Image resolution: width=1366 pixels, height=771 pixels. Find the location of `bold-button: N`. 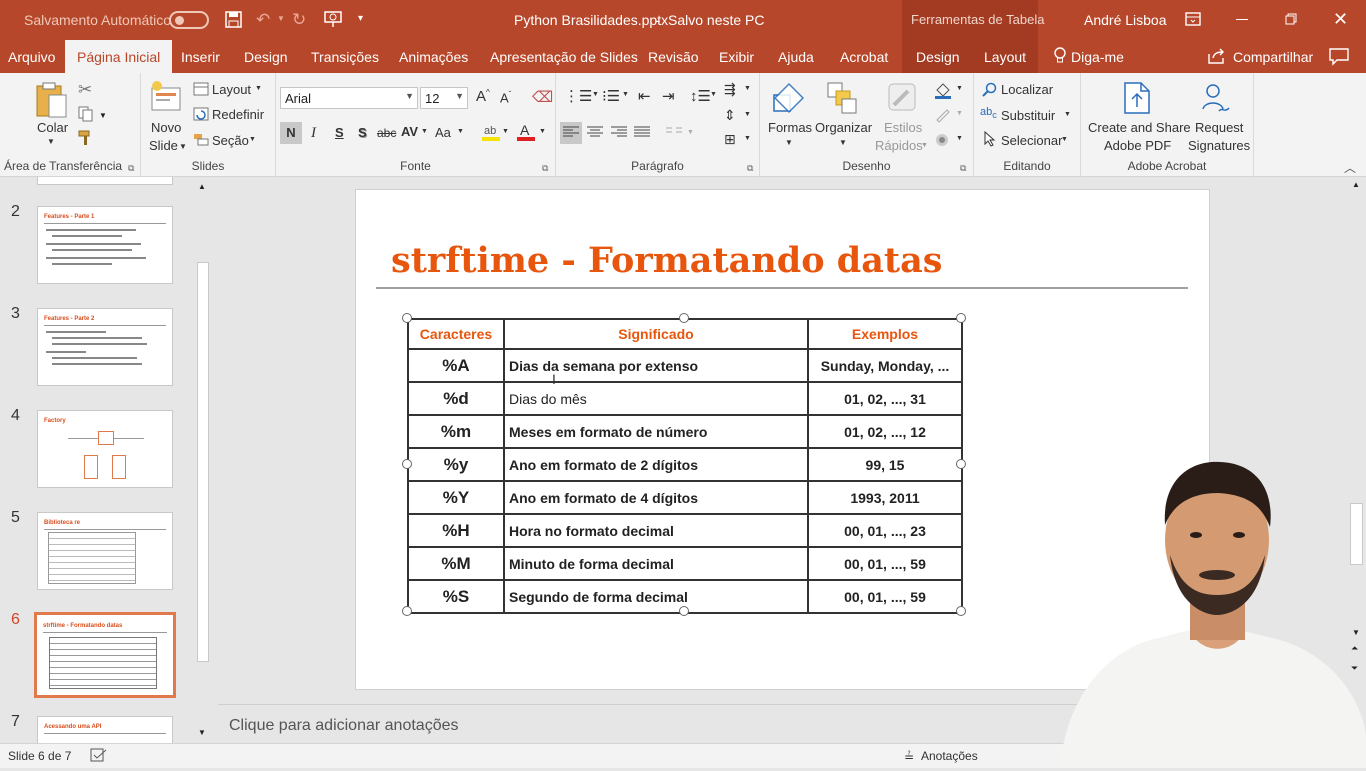

bold-button: N is located at coordinates (291, 133).